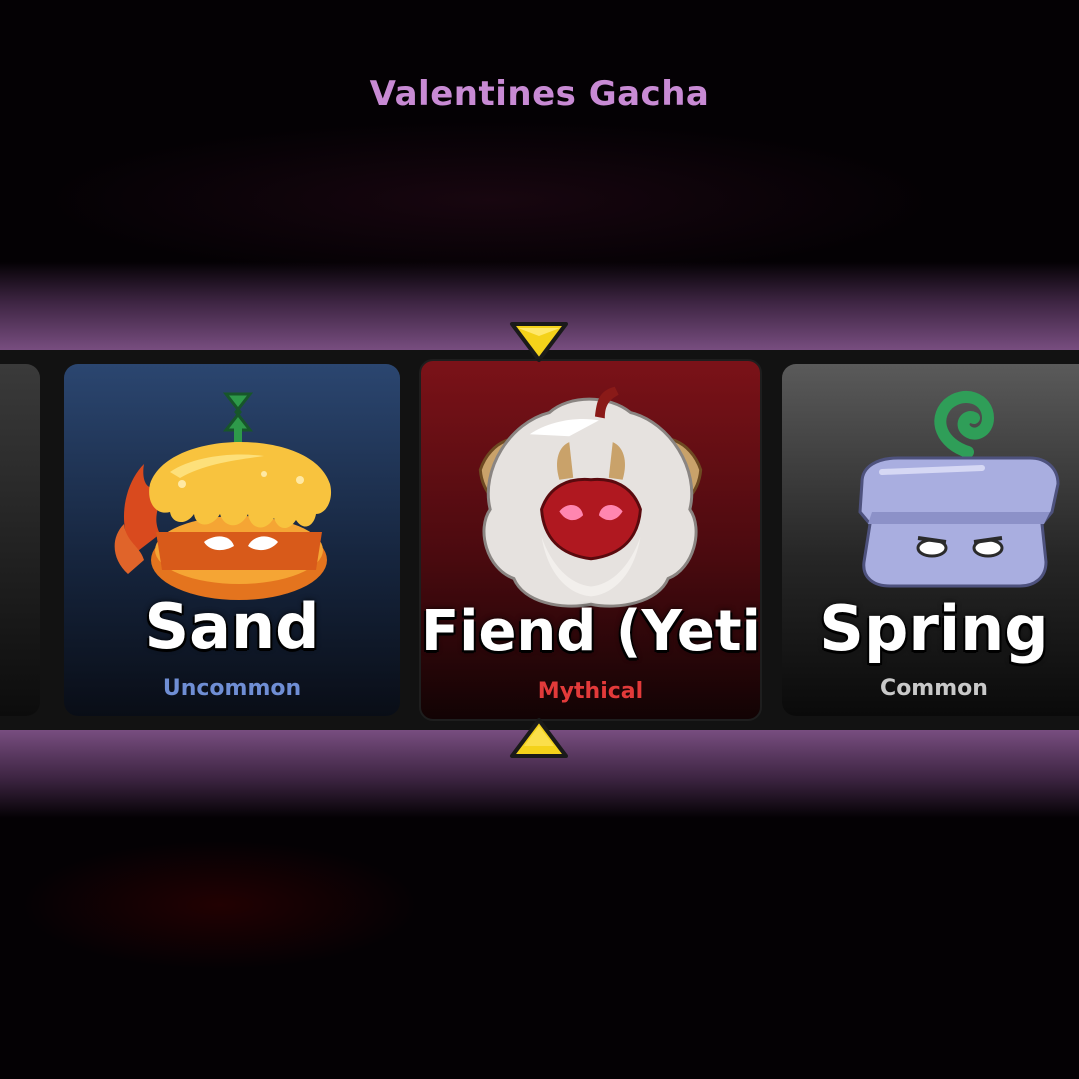  Describe the element at coordinates (232, 626) in the screenshot. I see `fruit-name-sand: Sand` at that location.